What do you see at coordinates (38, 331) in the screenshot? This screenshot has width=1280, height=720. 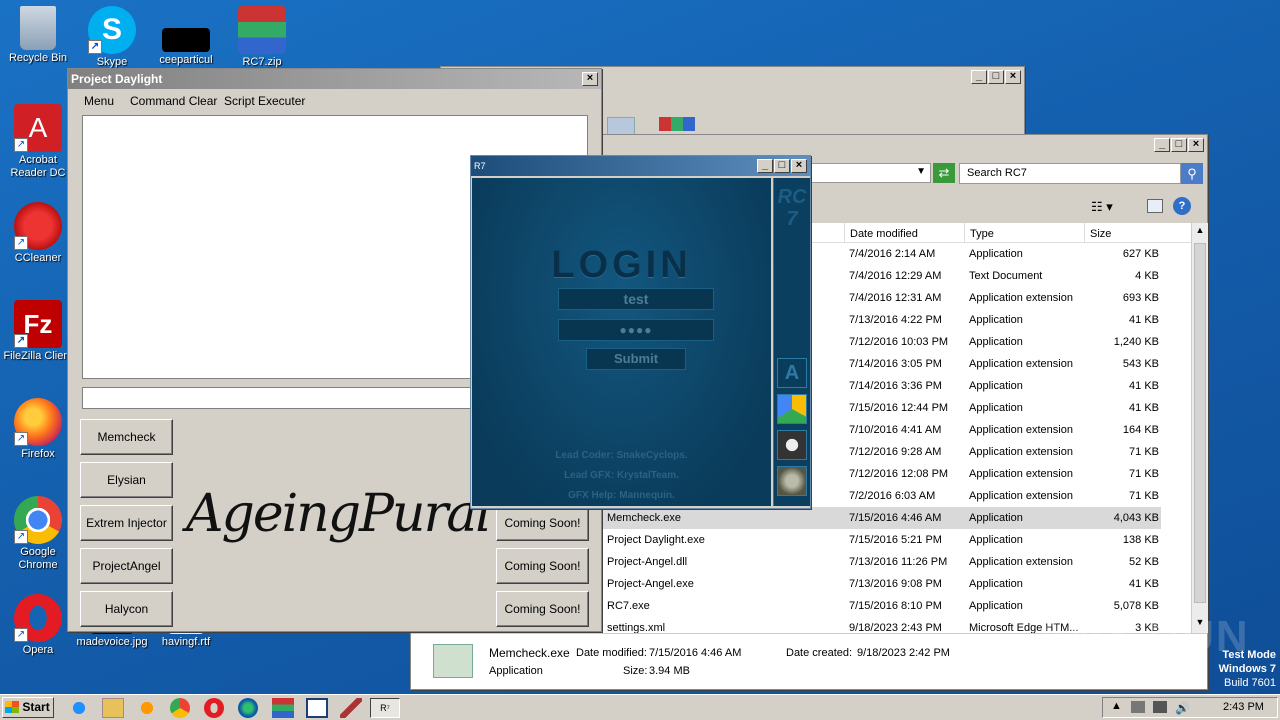 I see `desktop-icon-filezilla: Fz ↗ FileZilla Client` at bounding box center [38, 331].